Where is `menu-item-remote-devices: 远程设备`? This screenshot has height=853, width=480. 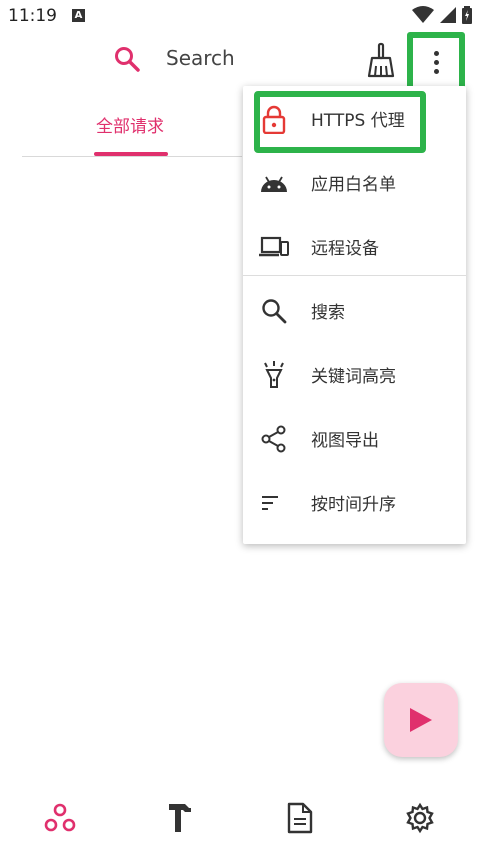
menu-item-remote-devices: 远程设备 is located at coordinates (354, 246).